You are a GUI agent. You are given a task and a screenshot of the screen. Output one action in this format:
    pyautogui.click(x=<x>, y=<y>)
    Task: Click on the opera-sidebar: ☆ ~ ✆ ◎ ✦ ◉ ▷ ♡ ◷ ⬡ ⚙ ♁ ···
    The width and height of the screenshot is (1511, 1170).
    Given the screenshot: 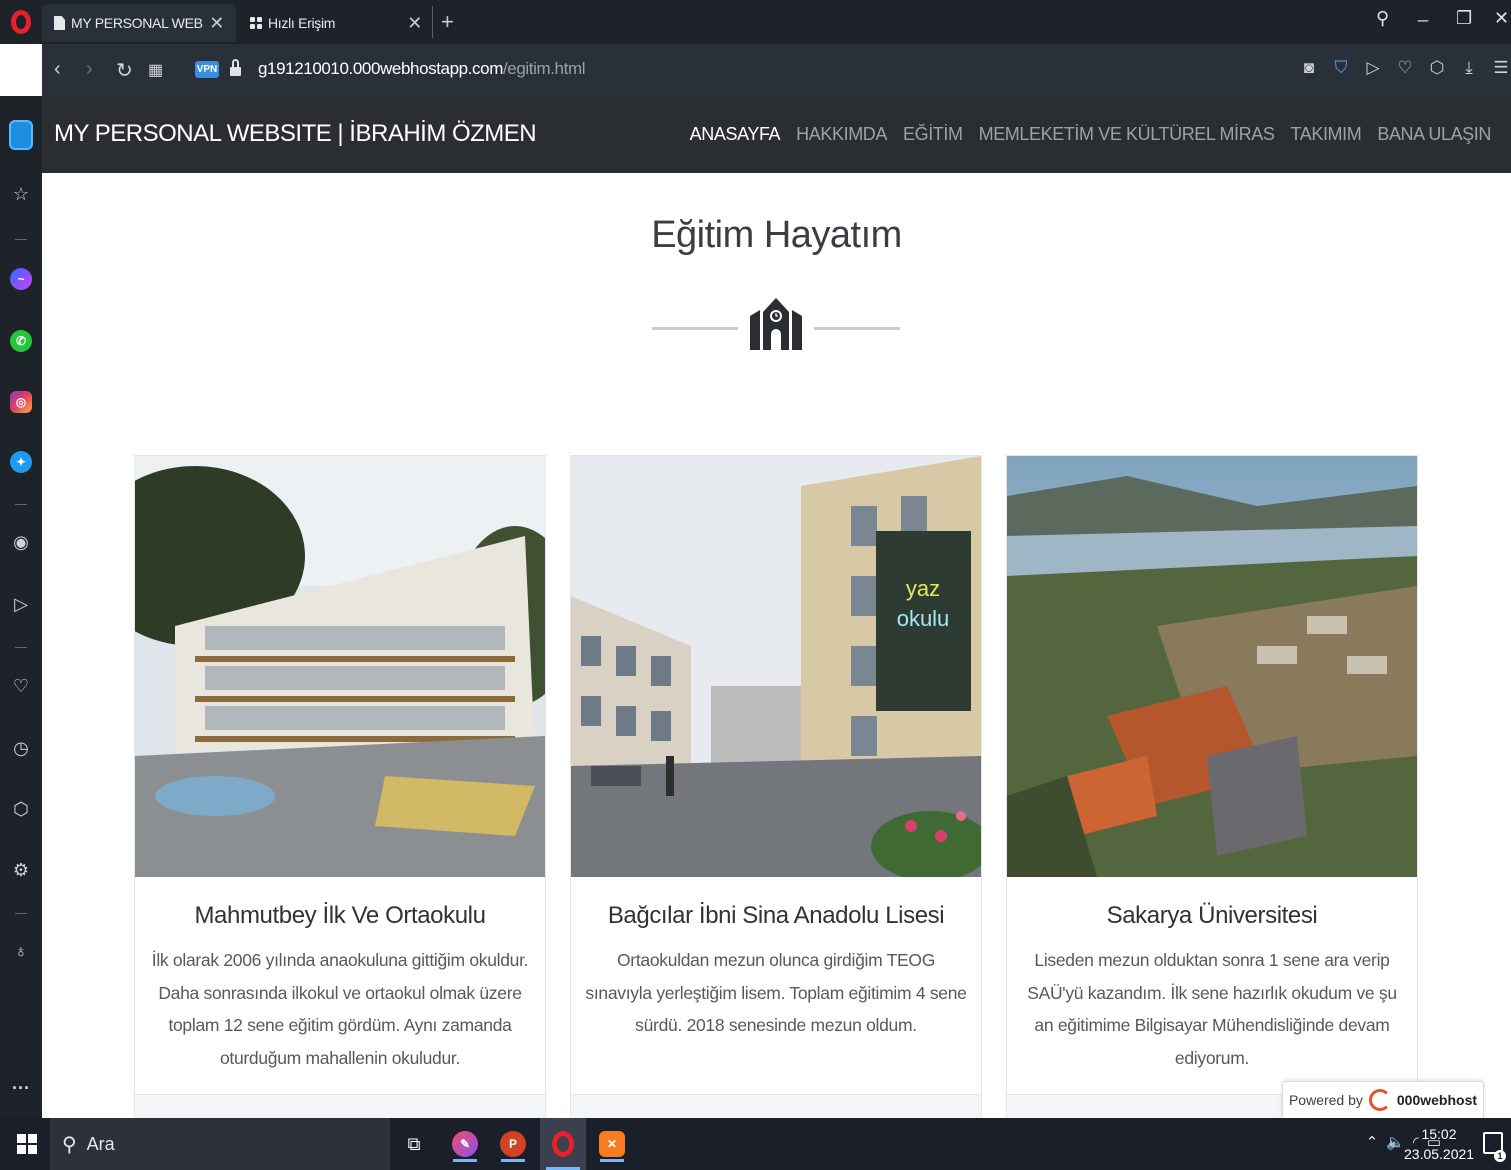 What is the action you would take?
    pyautogui.click(x=21, y=607)
    